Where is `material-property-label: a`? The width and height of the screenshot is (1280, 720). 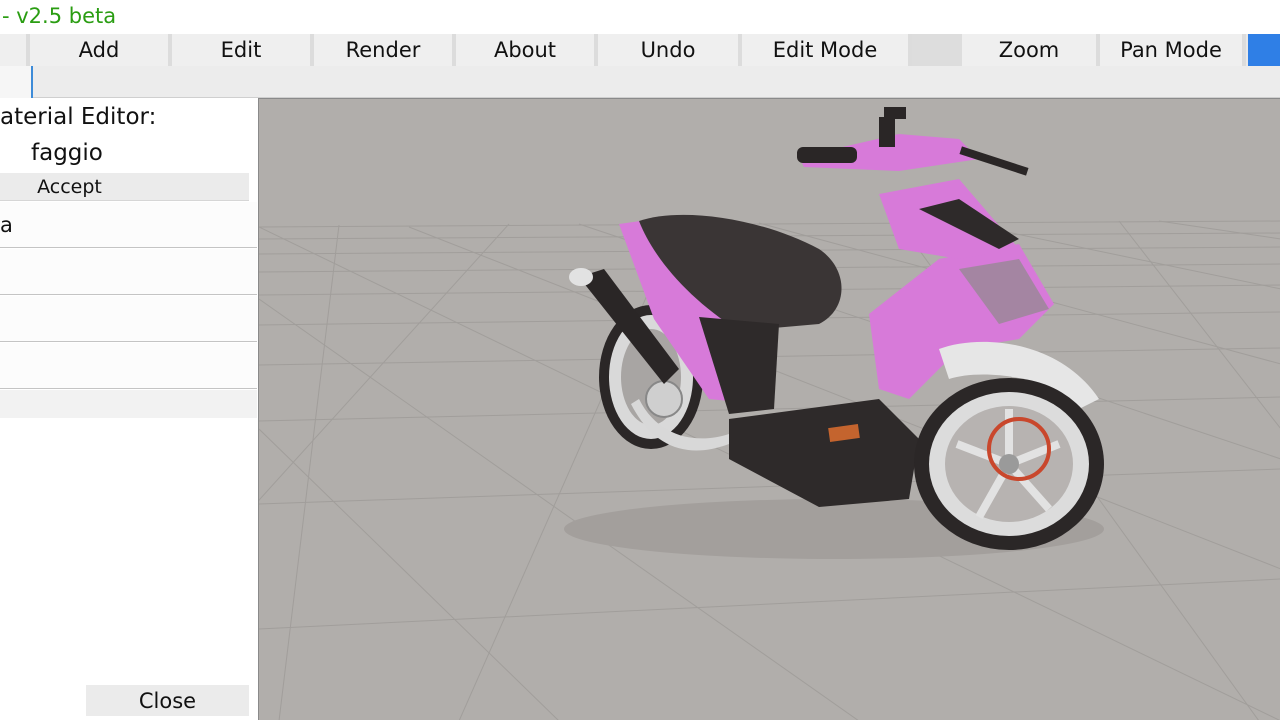 material-property-label: a is located at coordinates (6, 224).